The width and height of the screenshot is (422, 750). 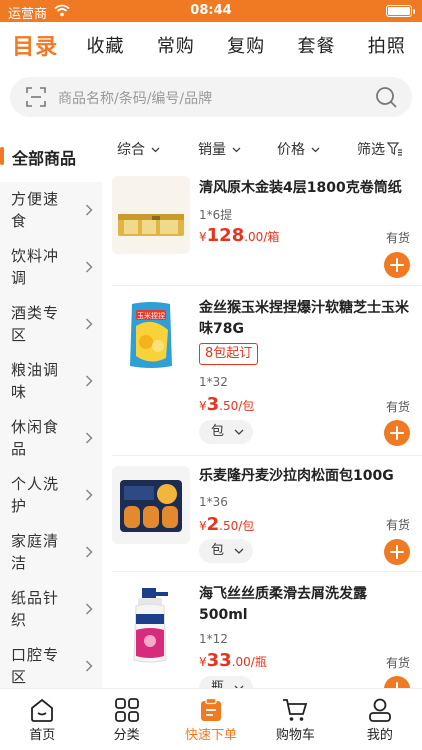 I want to click on user-icon, so click(x=379, y=710).